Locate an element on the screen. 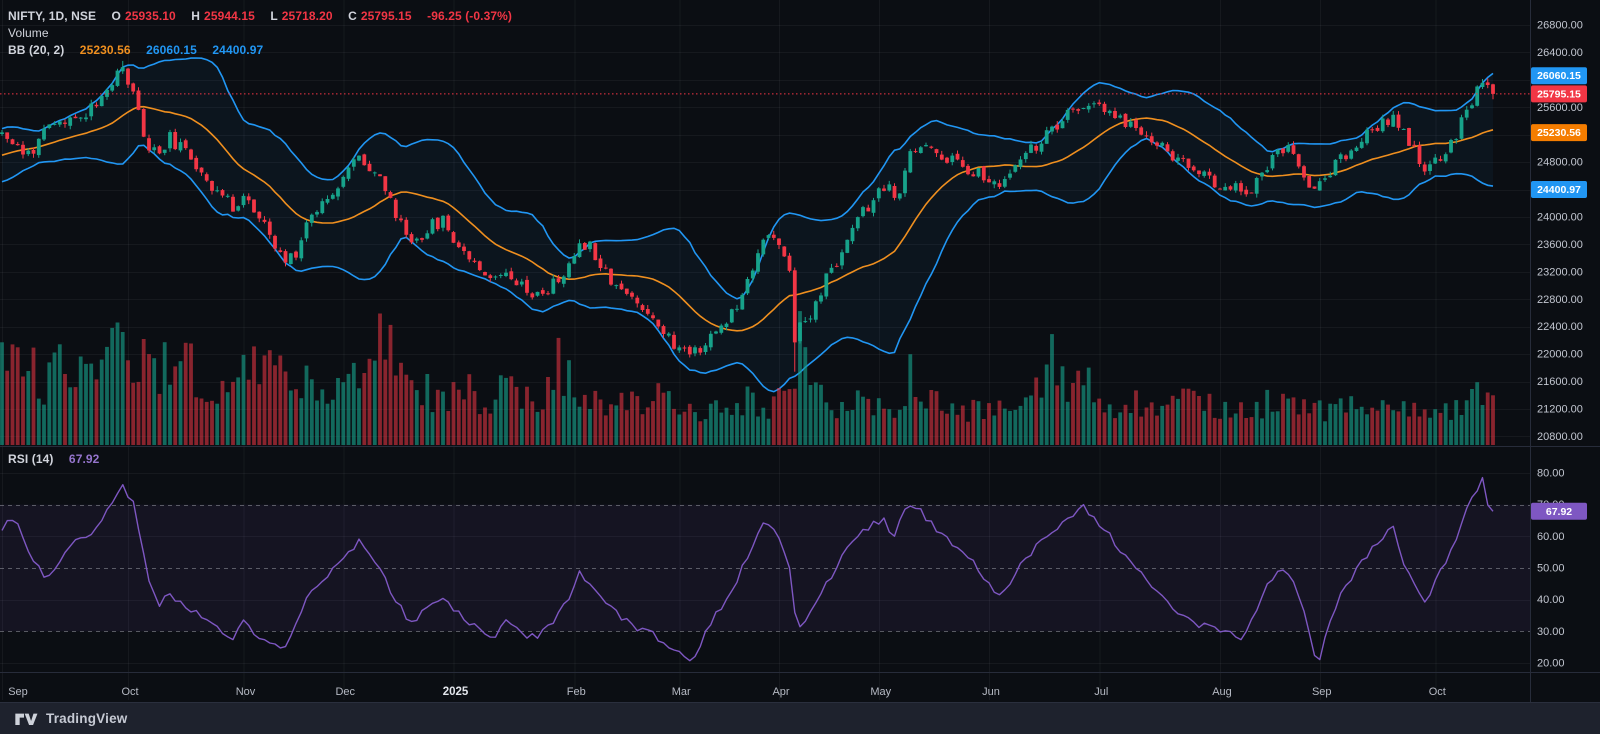 This screenshot has height=734, width=1600. bottom-toolbar: TradingView is located at coordinates (800, 718).